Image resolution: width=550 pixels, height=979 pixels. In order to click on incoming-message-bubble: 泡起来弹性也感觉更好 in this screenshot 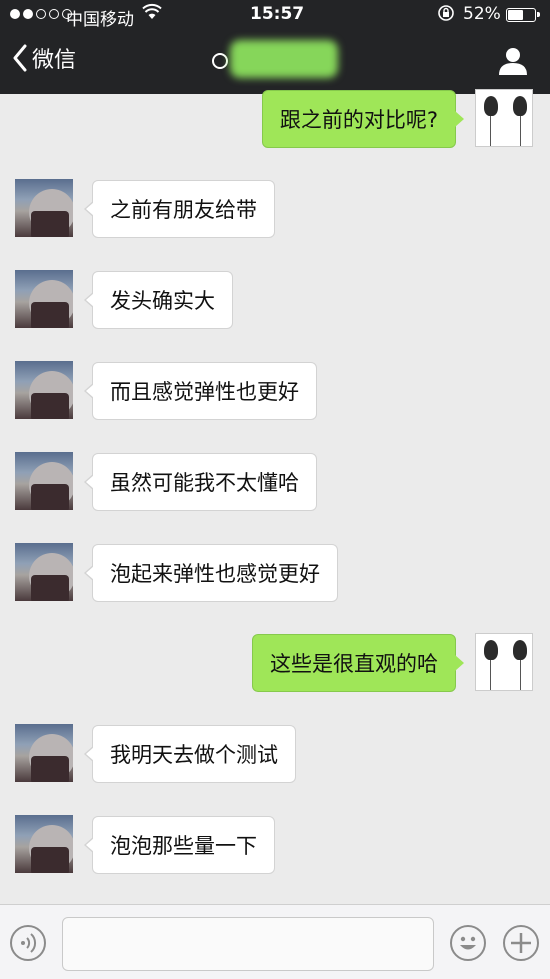, I will do `click(211, 573)`.